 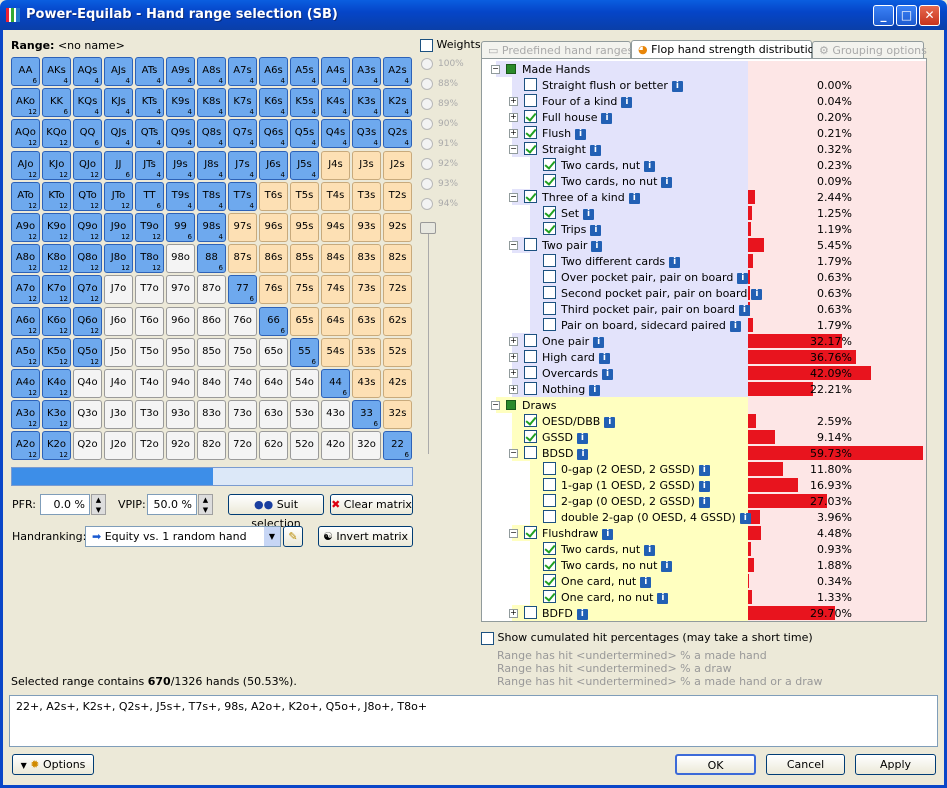 I want to click on tree-row: Set i 1.25%, so click(x=704, y=213).